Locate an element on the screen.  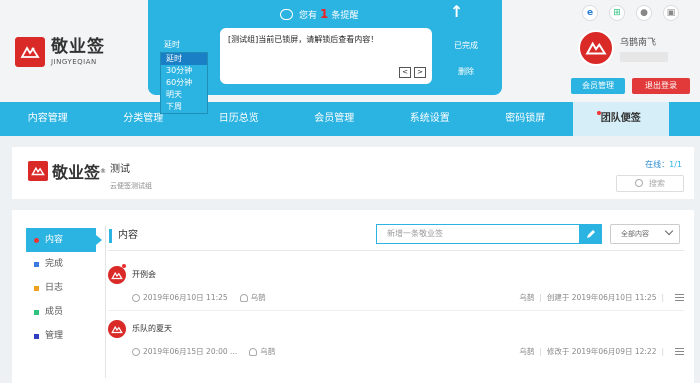
app-name: 敬业签 is located at coordinates (78, 46).